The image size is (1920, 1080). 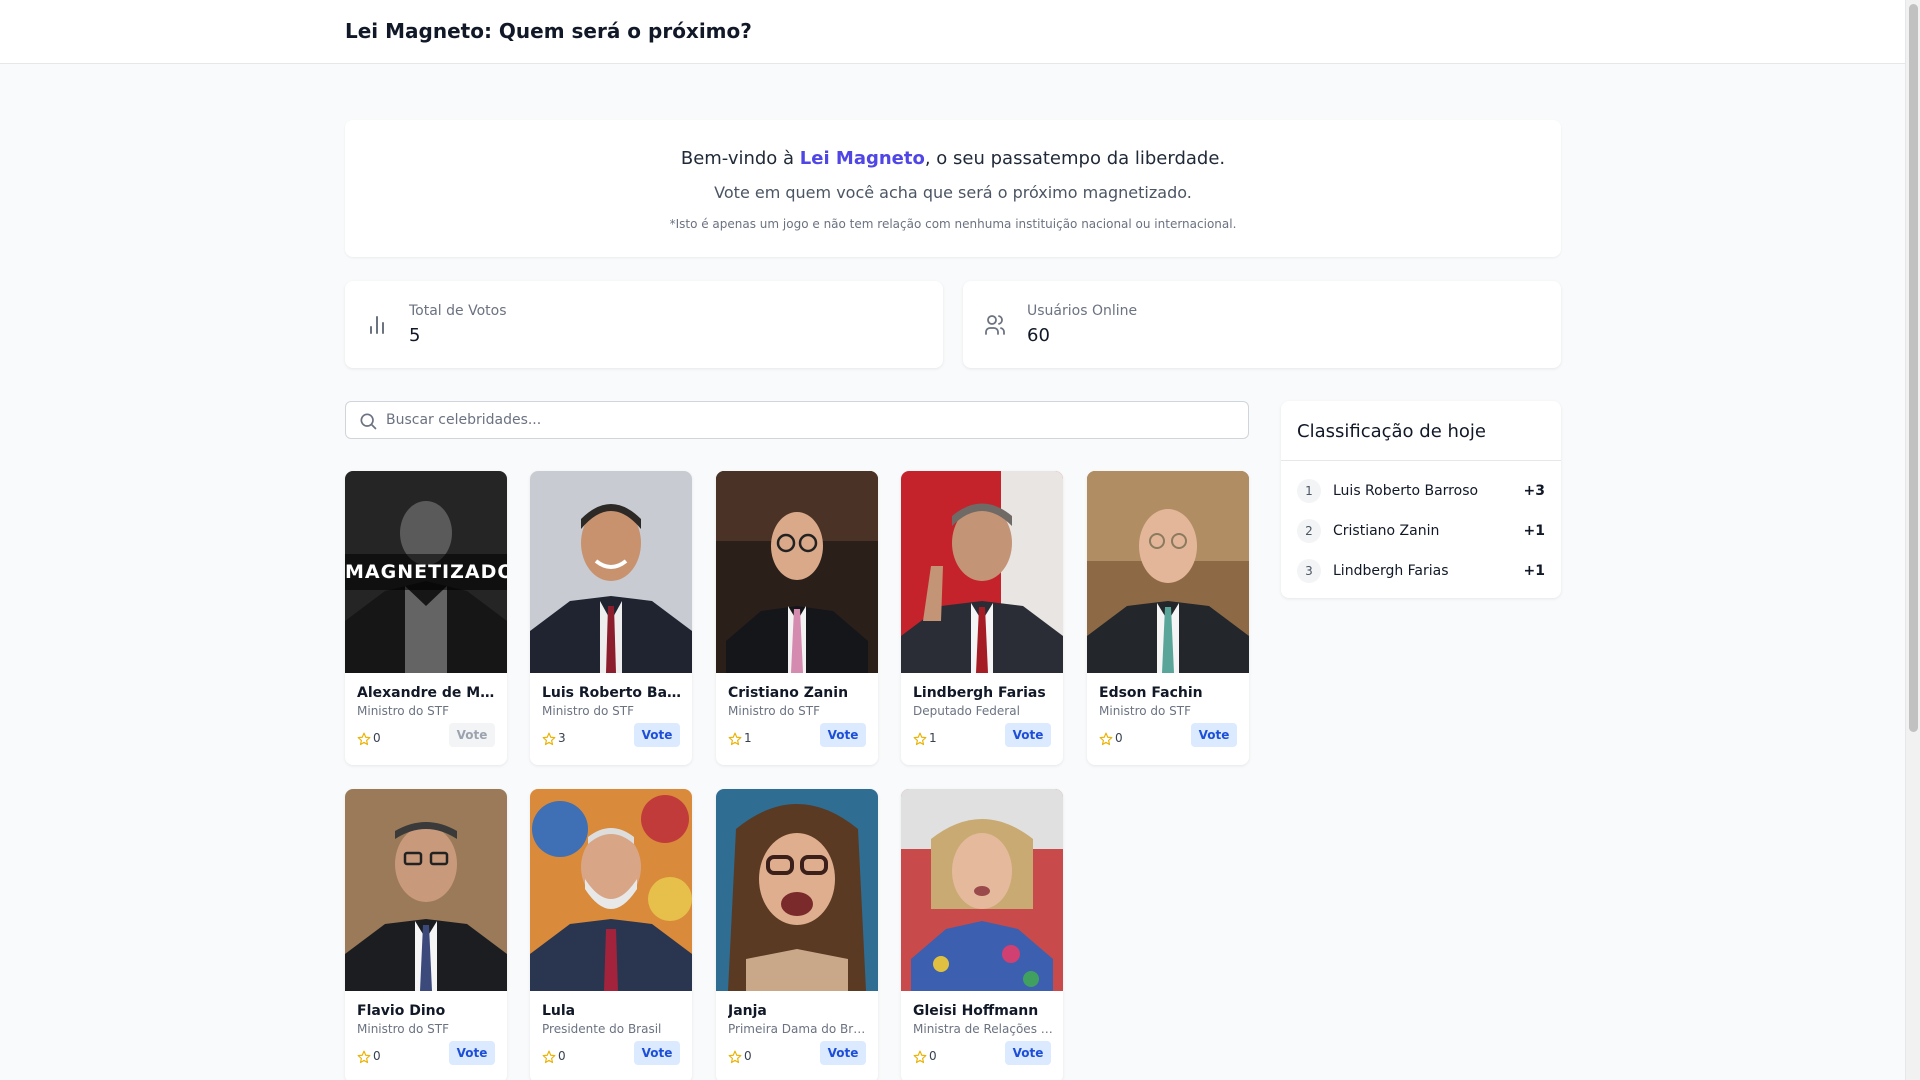 What do you see at coordinates (1386, 531) in the screenshot?
I see `ranking-name: Cristiano Zanin` at bounding box center [1386, 531].